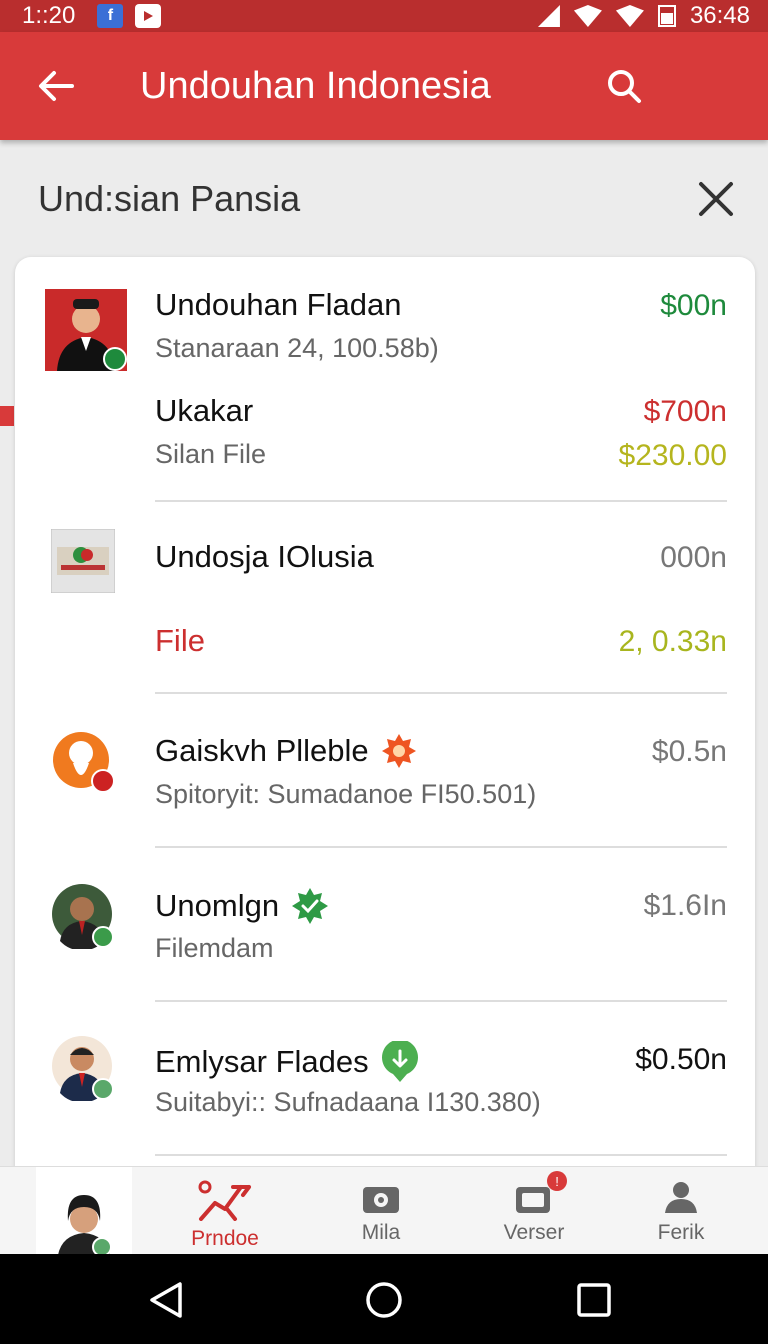  Describe the element at coordinates (278, 305) in the screenshot. I see `item-title: Undouhan Fladan` at that location.